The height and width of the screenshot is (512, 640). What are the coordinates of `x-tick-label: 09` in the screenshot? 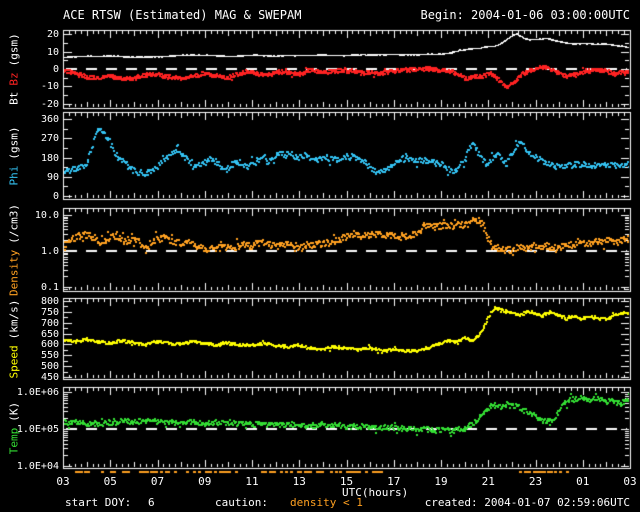 It's located at (205, 481).